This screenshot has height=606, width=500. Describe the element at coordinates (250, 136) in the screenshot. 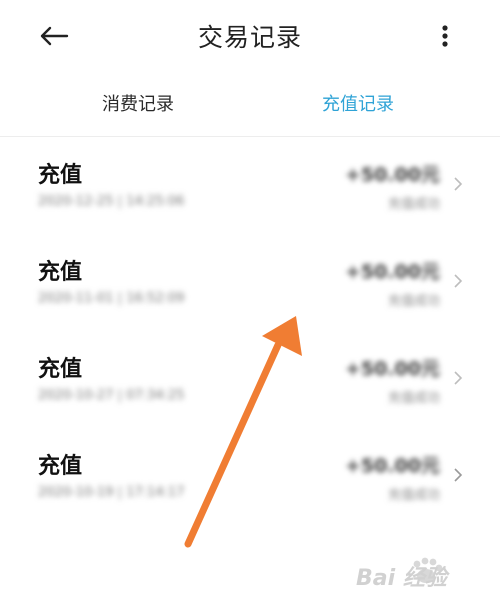

I see `tabs-divider` at that location.